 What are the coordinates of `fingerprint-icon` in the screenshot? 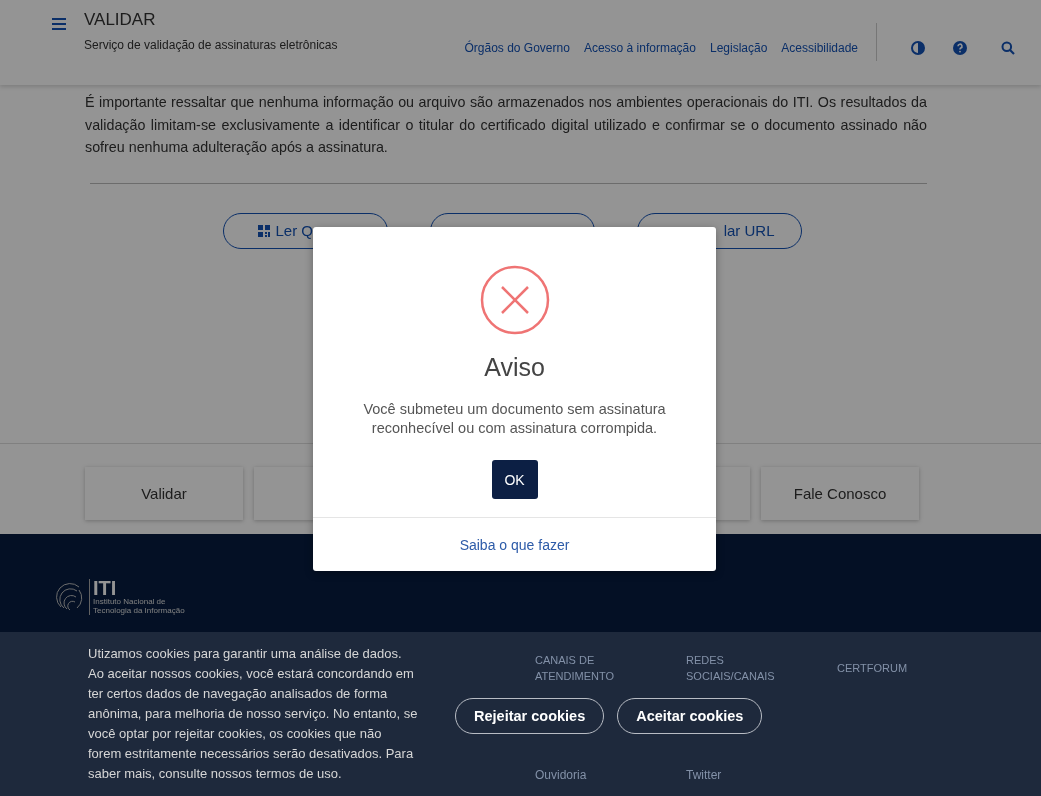 It's located at (70, 597).